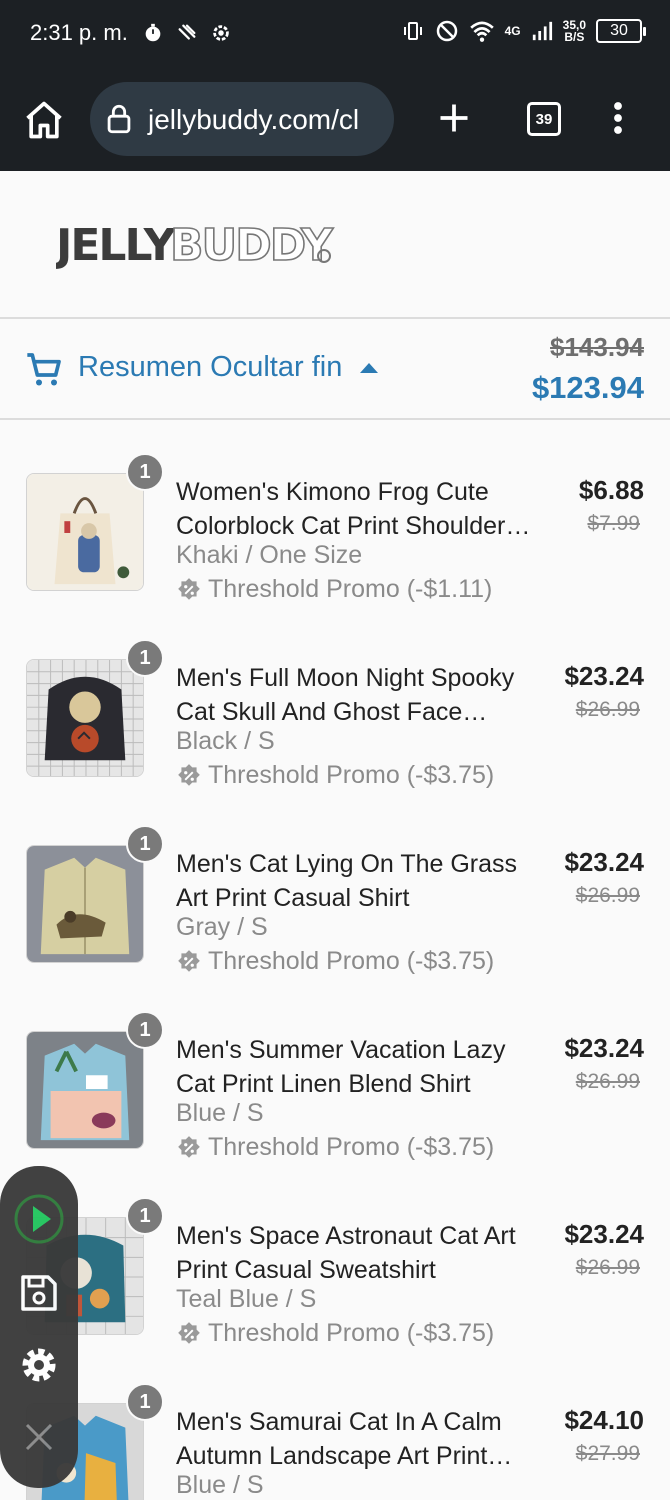 The image size is (670, 1500). What do you see at coordinates (611, 490) in the screenshot?
I see `item-price: $6.88` at bounding box center [611, 490].